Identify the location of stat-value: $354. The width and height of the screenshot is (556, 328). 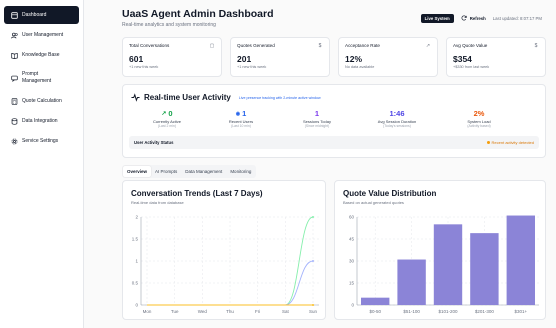
(462, 59).